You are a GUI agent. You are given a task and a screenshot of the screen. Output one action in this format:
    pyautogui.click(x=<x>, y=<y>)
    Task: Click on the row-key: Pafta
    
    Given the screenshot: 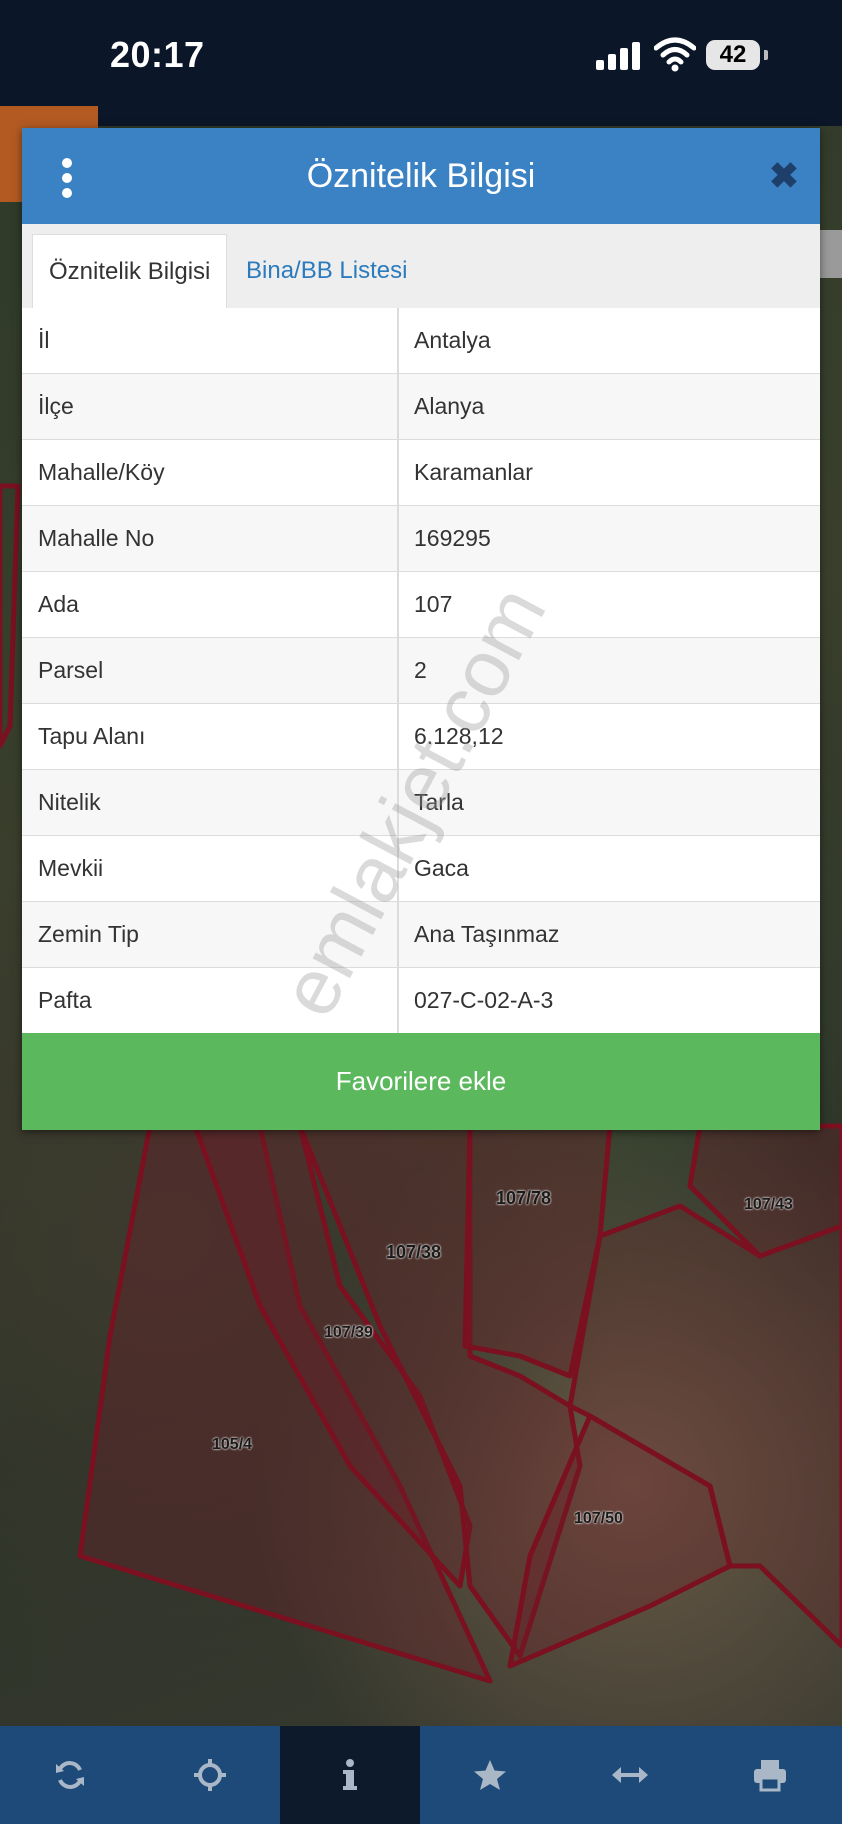 What is the action you would take?
    pyautogui.click(x=65, y=1000)
    